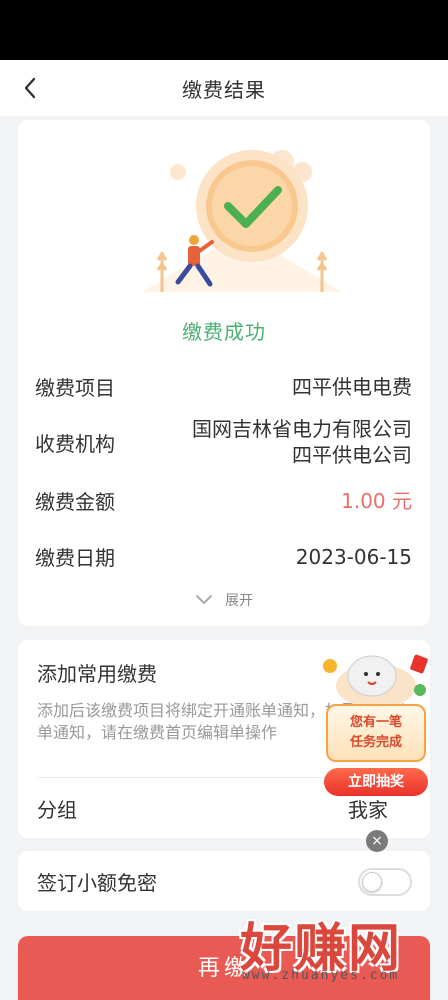 The width and height of the screenshot is (448, 1000). I want to click on page-title: 缴费结果, so click(224, 89).